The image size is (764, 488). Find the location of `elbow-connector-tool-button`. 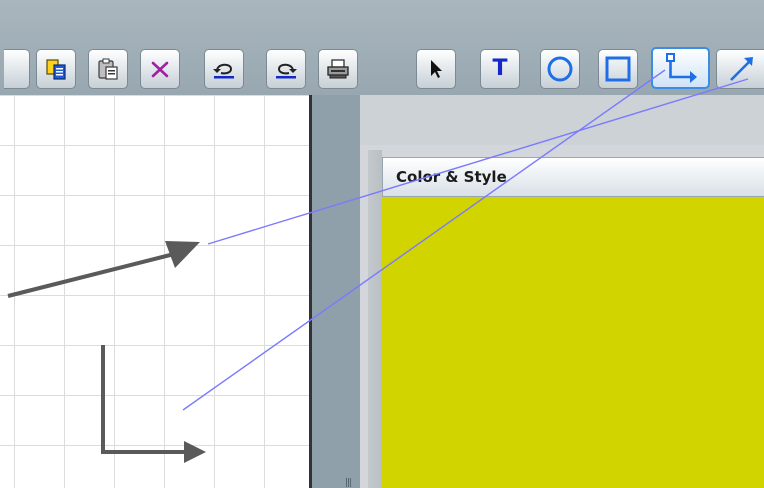

elbow-connector-tool-button is located at coordinates (680, 68).